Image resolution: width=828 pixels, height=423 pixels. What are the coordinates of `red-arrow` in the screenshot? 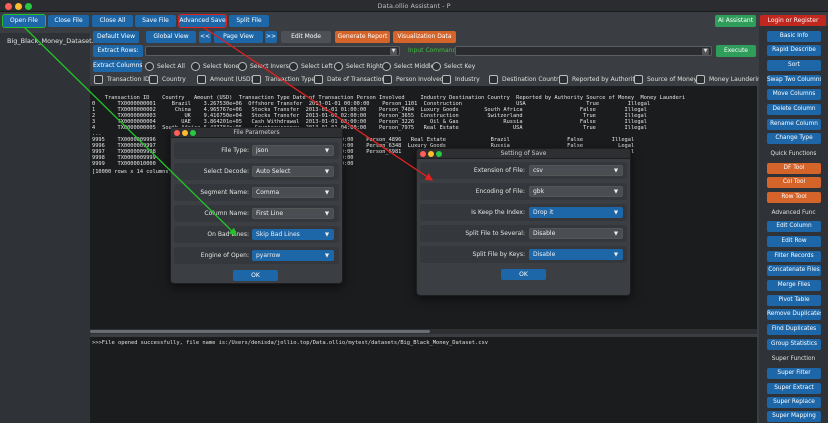 It's located at (318, 103).